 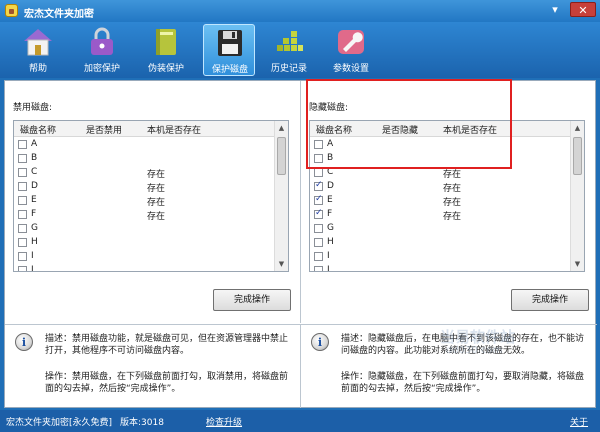 What do you see at coordinates (145, 159) in the screenshot?
I see `disk-row: B` at bounding box center [145, 159].